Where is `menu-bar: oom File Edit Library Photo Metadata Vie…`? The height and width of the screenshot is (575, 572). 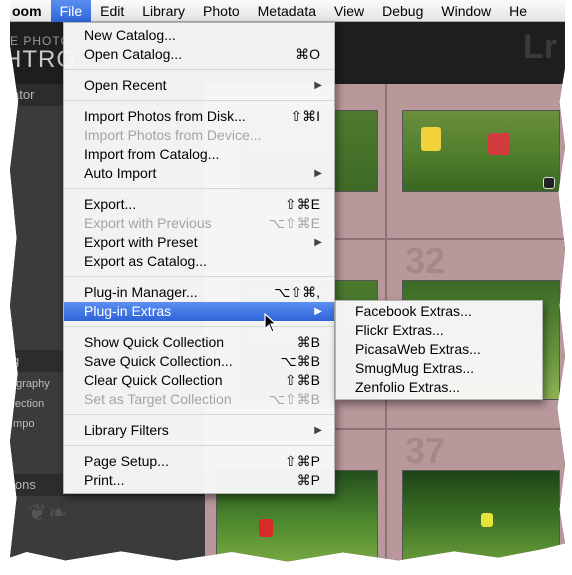
menu-bar: oom File Edit Library Photo Metadata Vie… is located at coordinates (287, 11).